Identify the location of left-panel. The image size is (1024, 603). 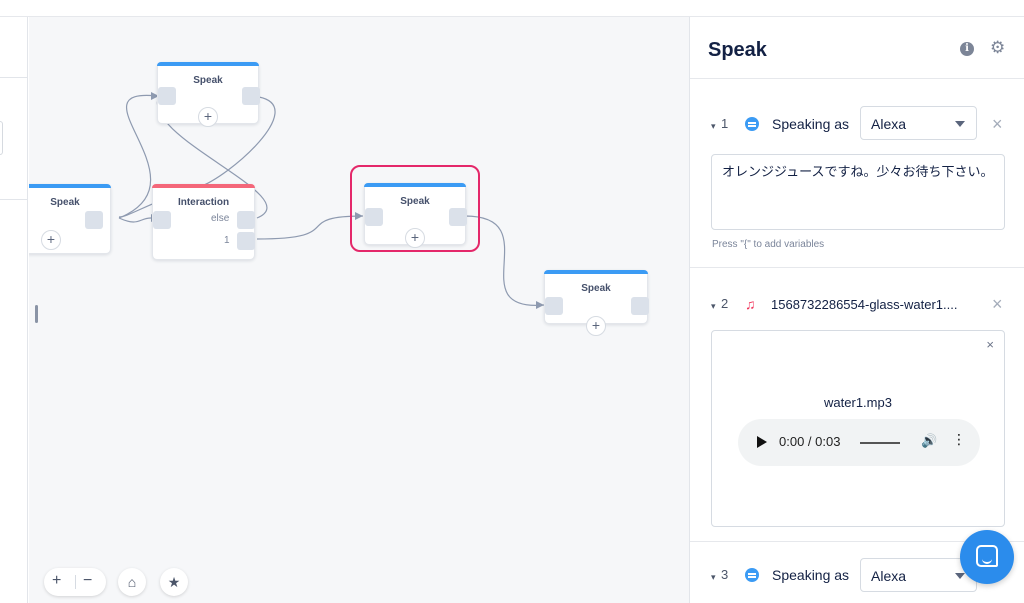
(14, 310).